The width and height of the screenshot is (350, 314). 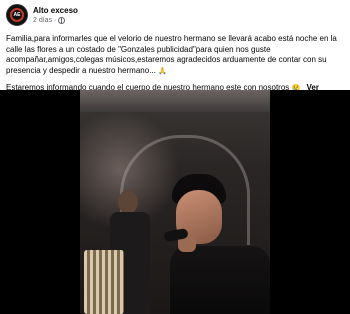 I want to click on avatar-logo-text: AE, so click(x=17, y=15).